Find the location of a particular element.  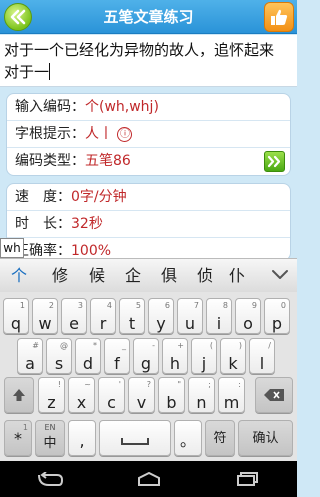

article-line-1: 对于一个已经化为异物的故人，追怀起来 is located at coordinates (139, 50).